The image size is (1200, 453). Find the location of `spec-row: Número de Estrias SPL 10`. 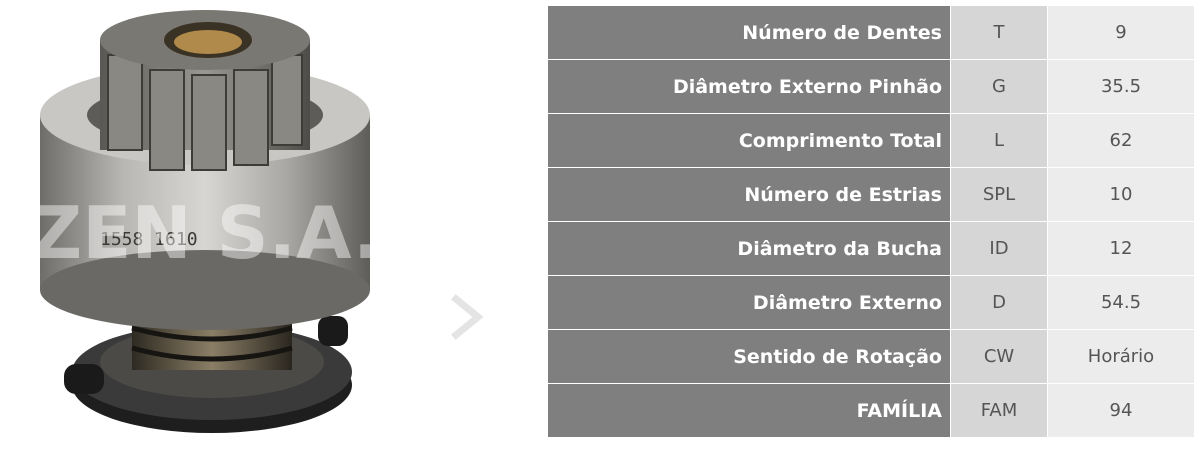

spec-row: Número de Estrias SPL 10 is located at coordinates (871, 194).